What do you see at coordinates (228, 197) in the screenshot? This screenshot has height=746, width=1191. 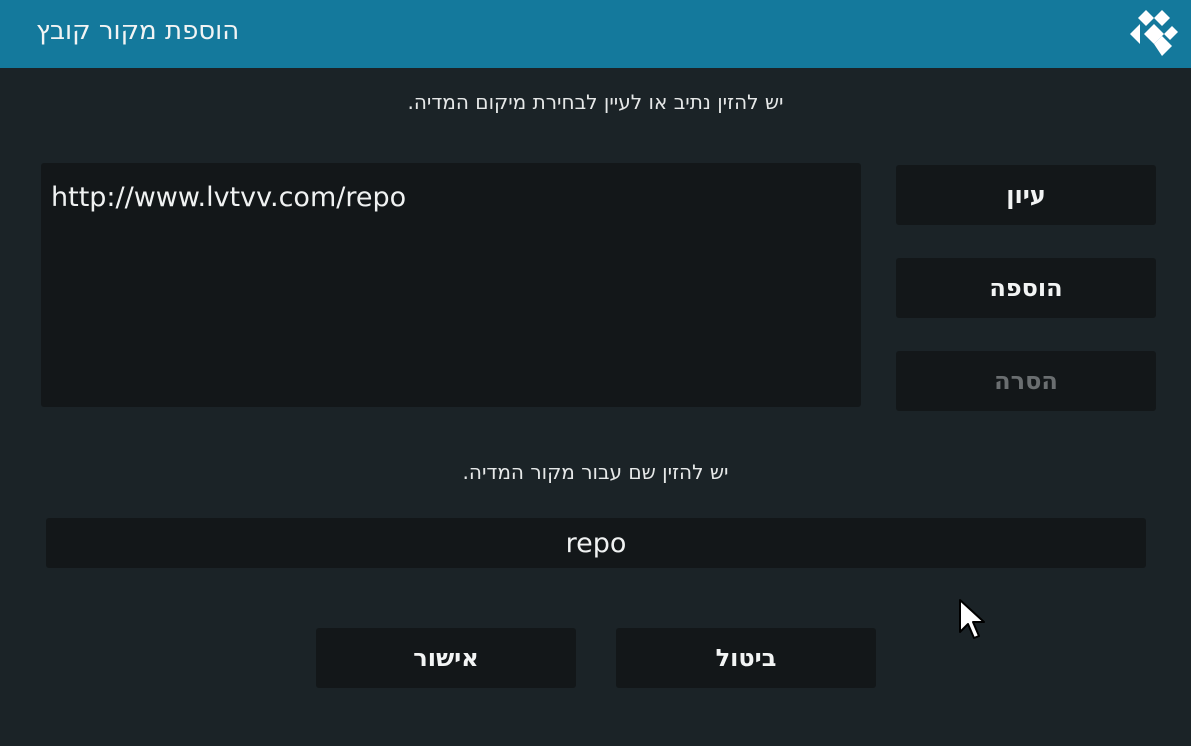 I see `path-list-item: http://www.lvtvv.com/repo` at bounding box center [228, 197].